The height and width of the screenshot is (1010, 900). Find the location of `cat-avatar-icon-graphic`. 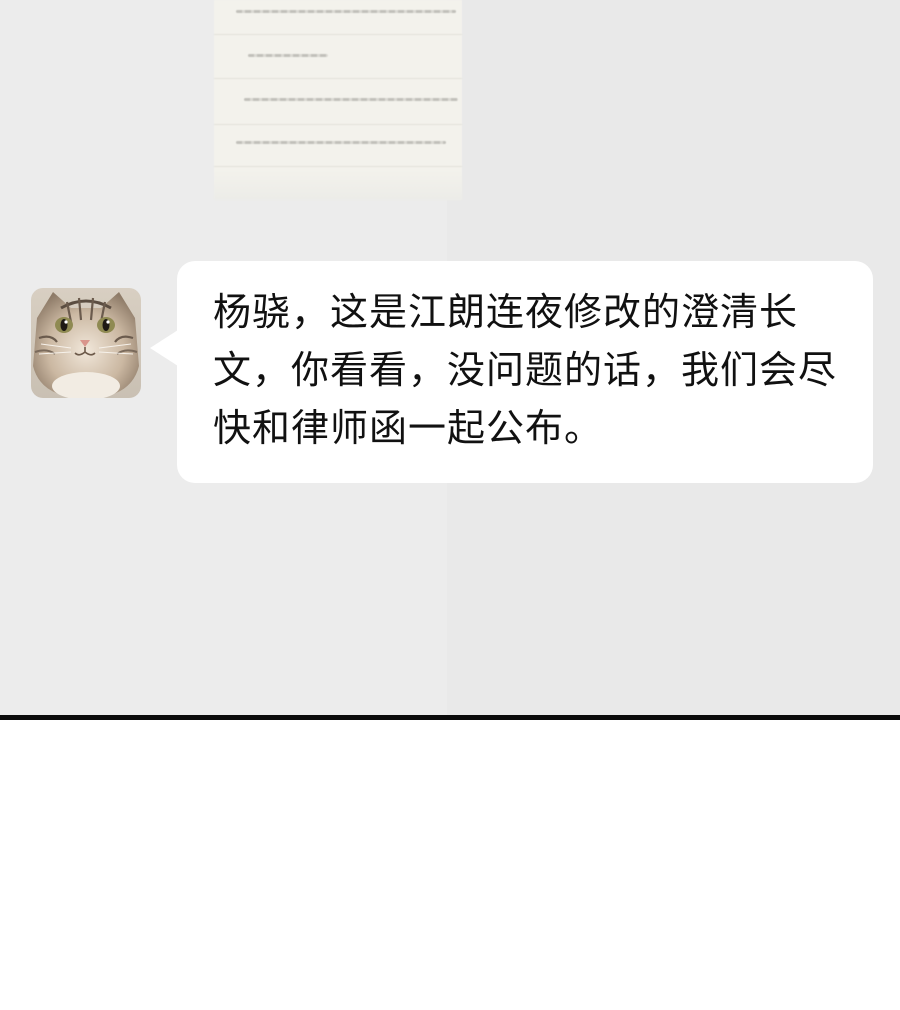

cat-avatar-icon-graphic is located at coordinates (86, 343).